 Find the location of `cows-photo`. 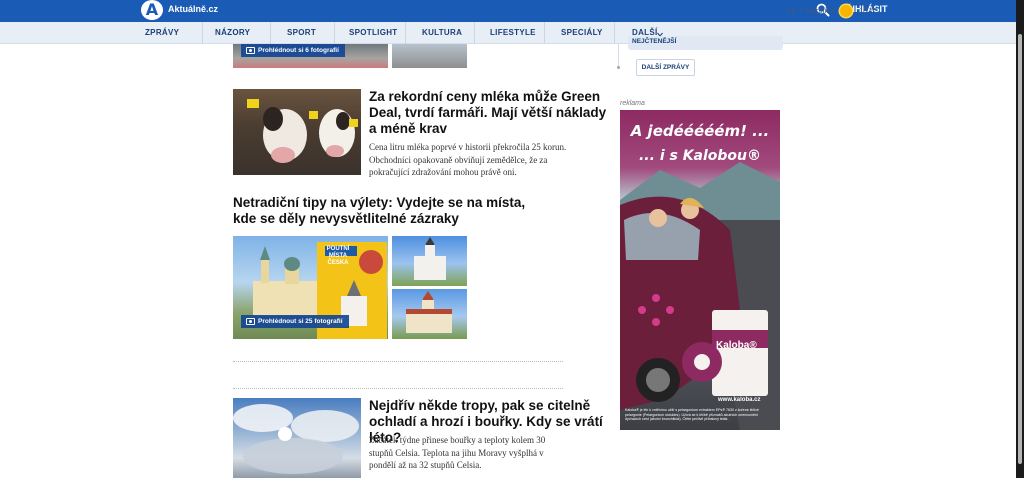

cows-photo is located at coordinates (302, 131).